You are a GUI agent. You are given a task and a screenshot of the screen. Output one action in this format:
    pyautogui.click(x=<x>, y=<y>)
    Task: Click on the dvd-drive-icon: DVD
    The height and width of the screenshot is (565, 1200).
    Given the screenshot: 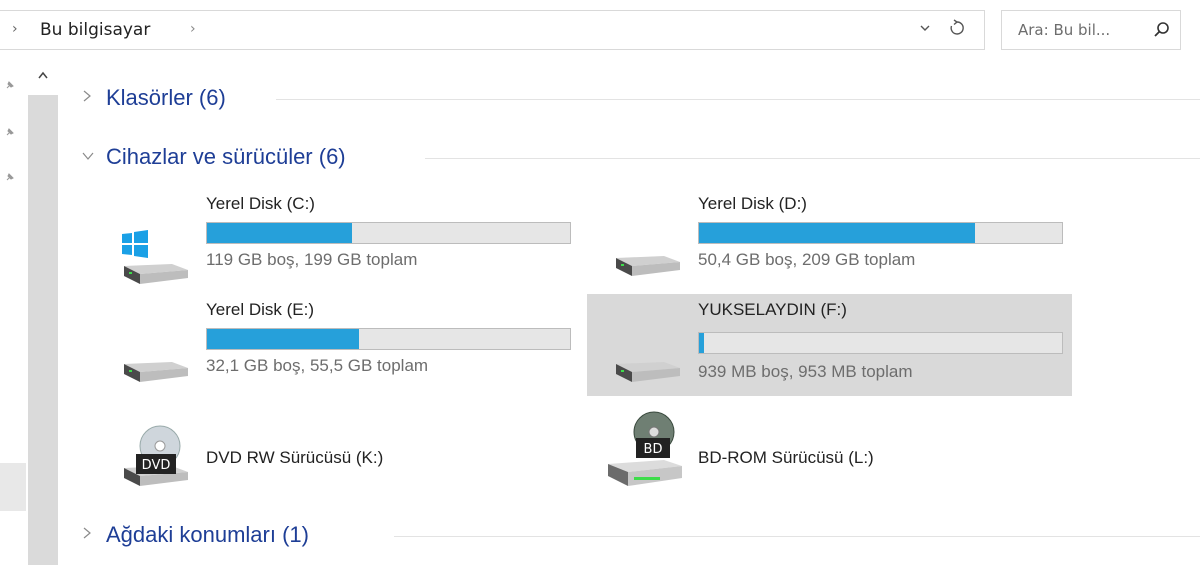 What is the action you would take?
    pyautogui.click(x=147, y=455)
    